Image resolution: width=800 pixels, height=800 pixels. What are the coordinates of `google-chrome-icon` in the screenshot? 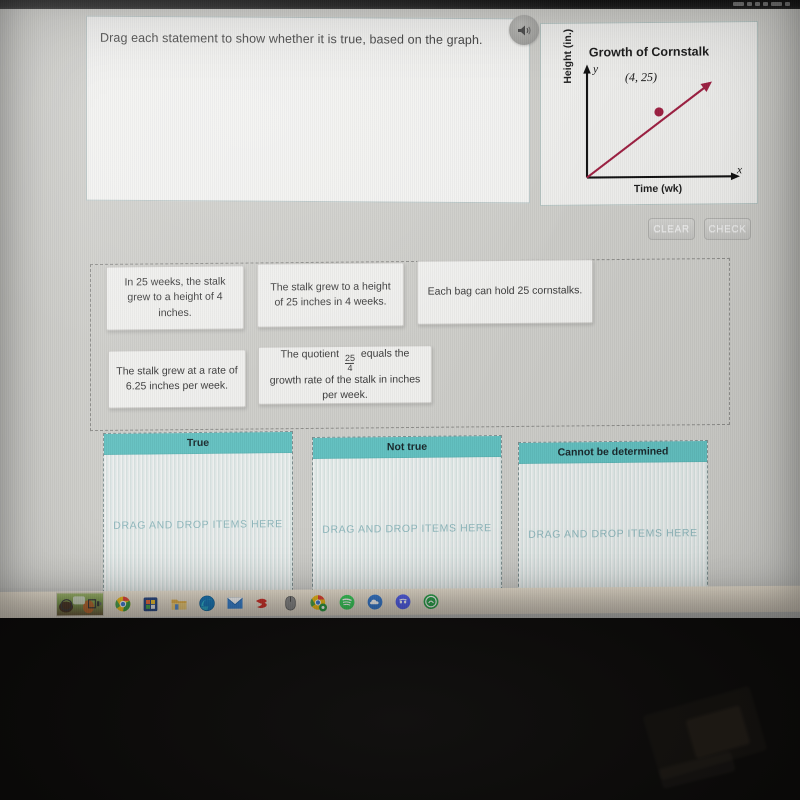 It's located at (122, 603).